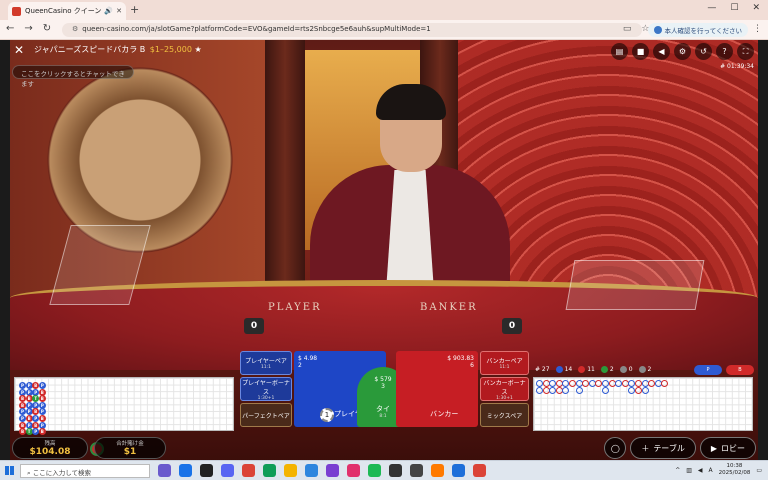 The image size is (768, 480). Describe the element at coordinates (42, 385) in the screenshot. I see `bead-road-cell: P` at that location.